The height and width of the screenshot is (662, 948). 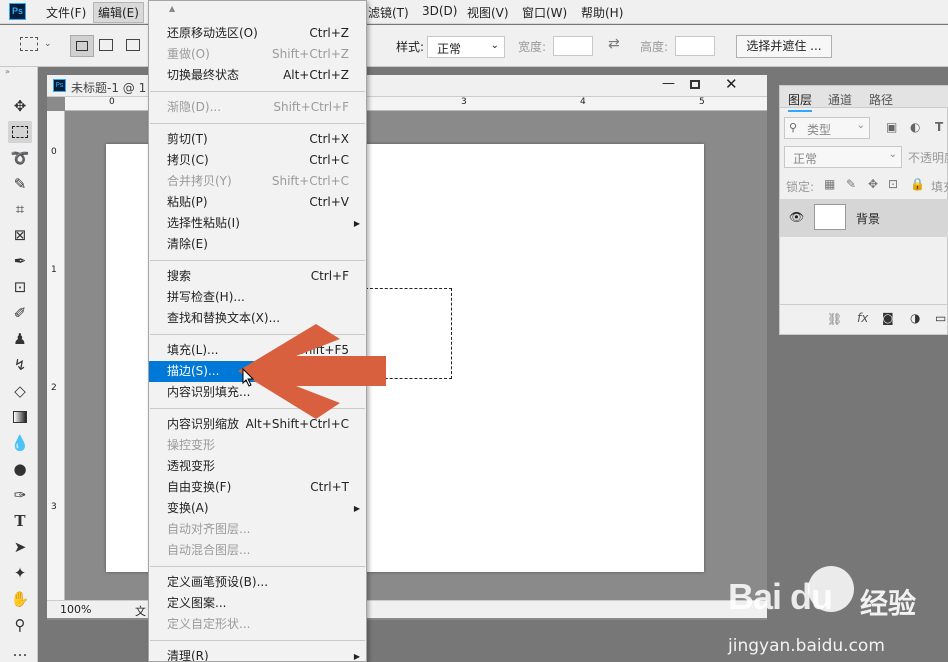 I want to click on link-icon: ⛓, so click(x=834, y=319).